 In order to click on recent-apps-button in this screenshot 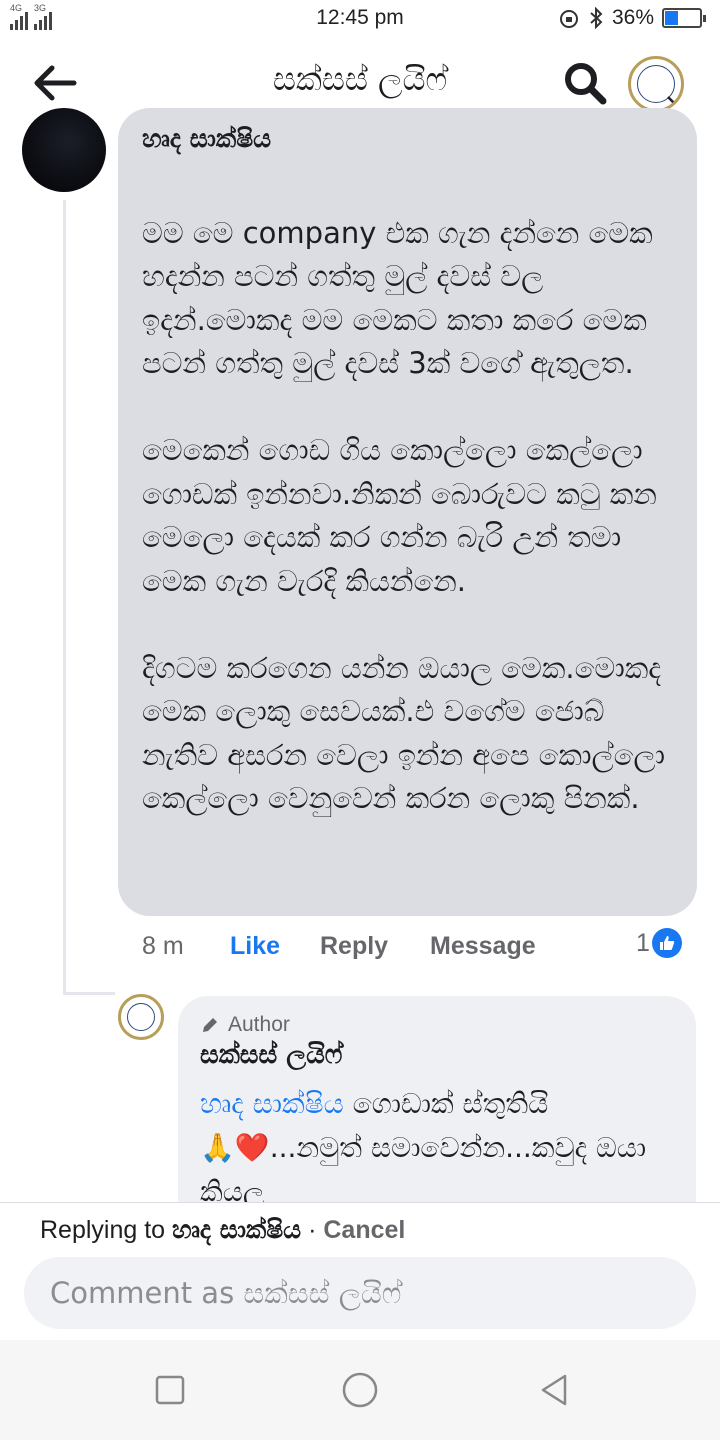, I will do `click(170, 1390)`.